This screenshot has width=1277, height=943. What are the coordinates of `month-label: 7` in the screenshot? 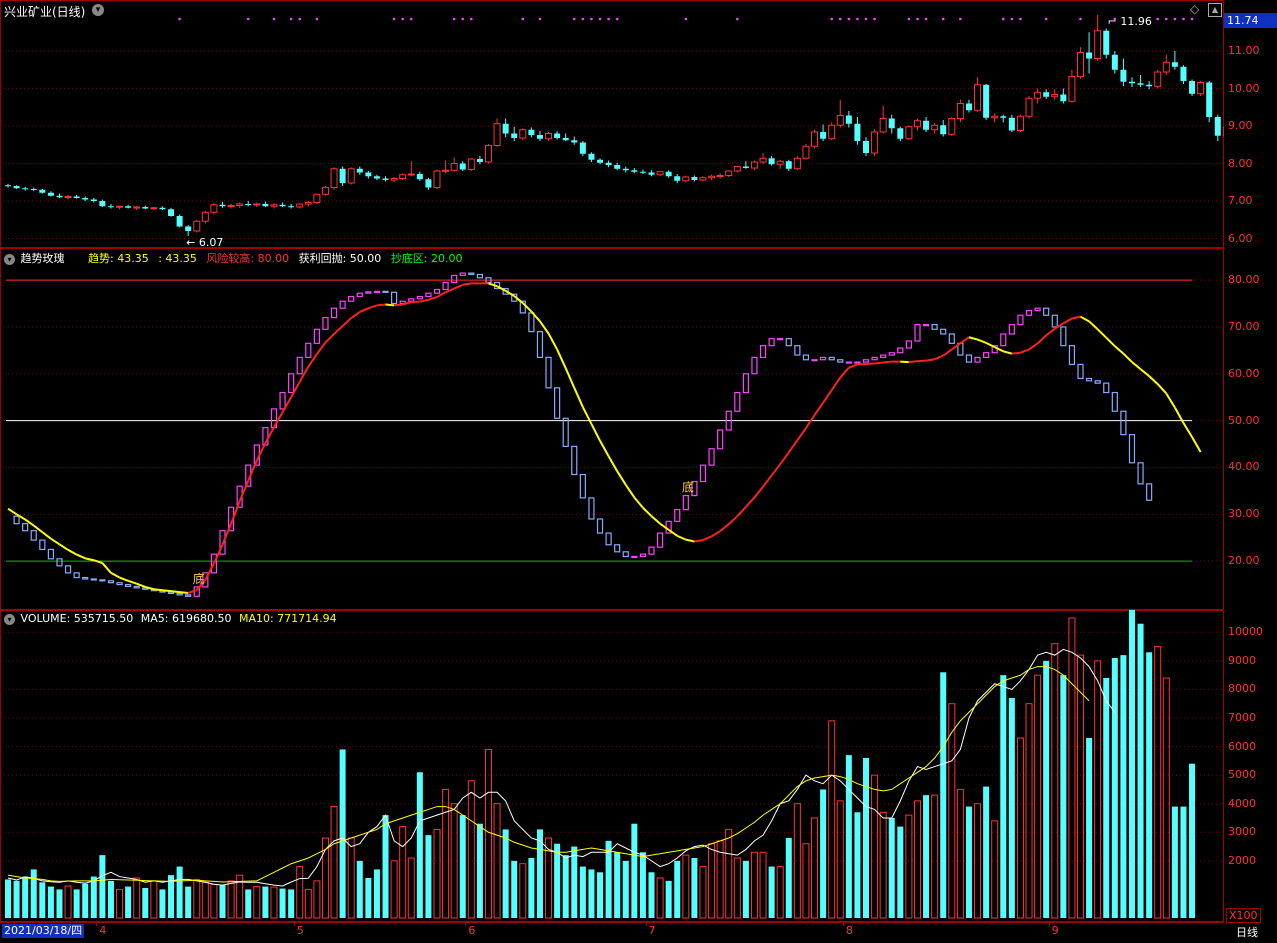 It's located at (652, 930).